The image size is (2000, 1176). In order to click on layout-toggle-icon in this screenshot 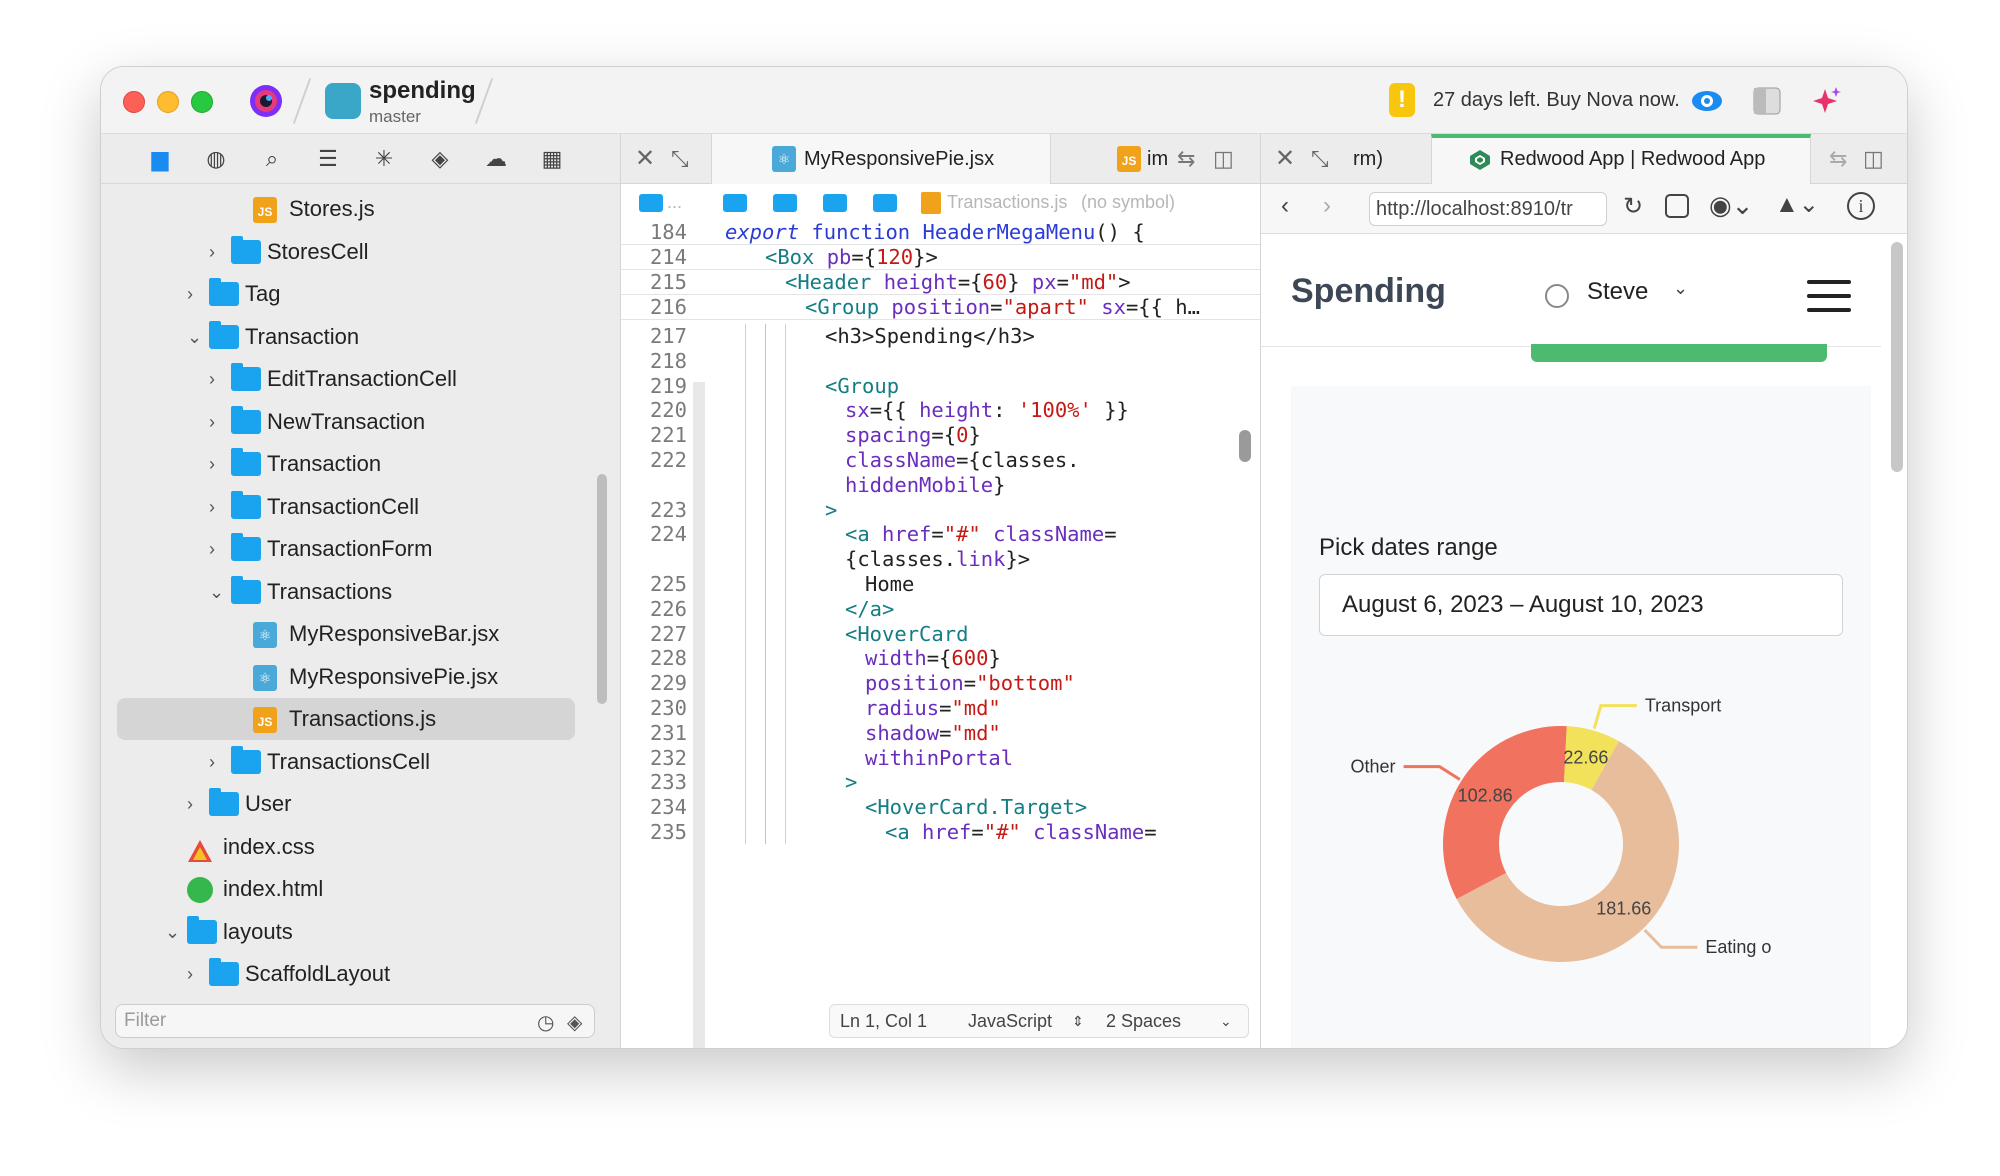, I will do `click(1767, 101)`.